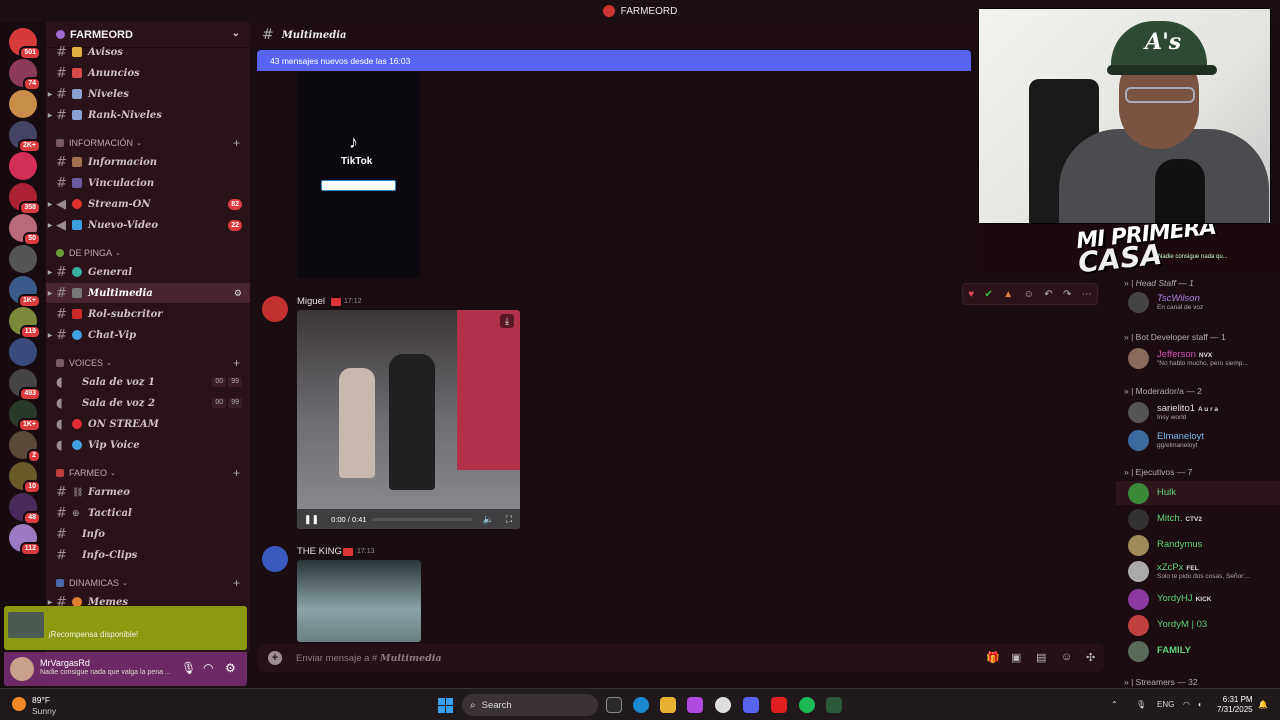 Image resolution: width=1280 pixels, height=720 pixels. Describe the element at coordinates (1263, 704) in the screenshot. I see `notification-bell-icon: 🔔` at that location.